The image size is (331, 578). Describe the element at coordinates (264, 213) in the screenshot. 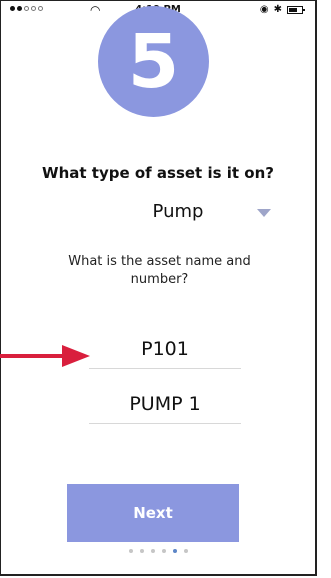

I see `dropdown-arrow-icon` at that location.